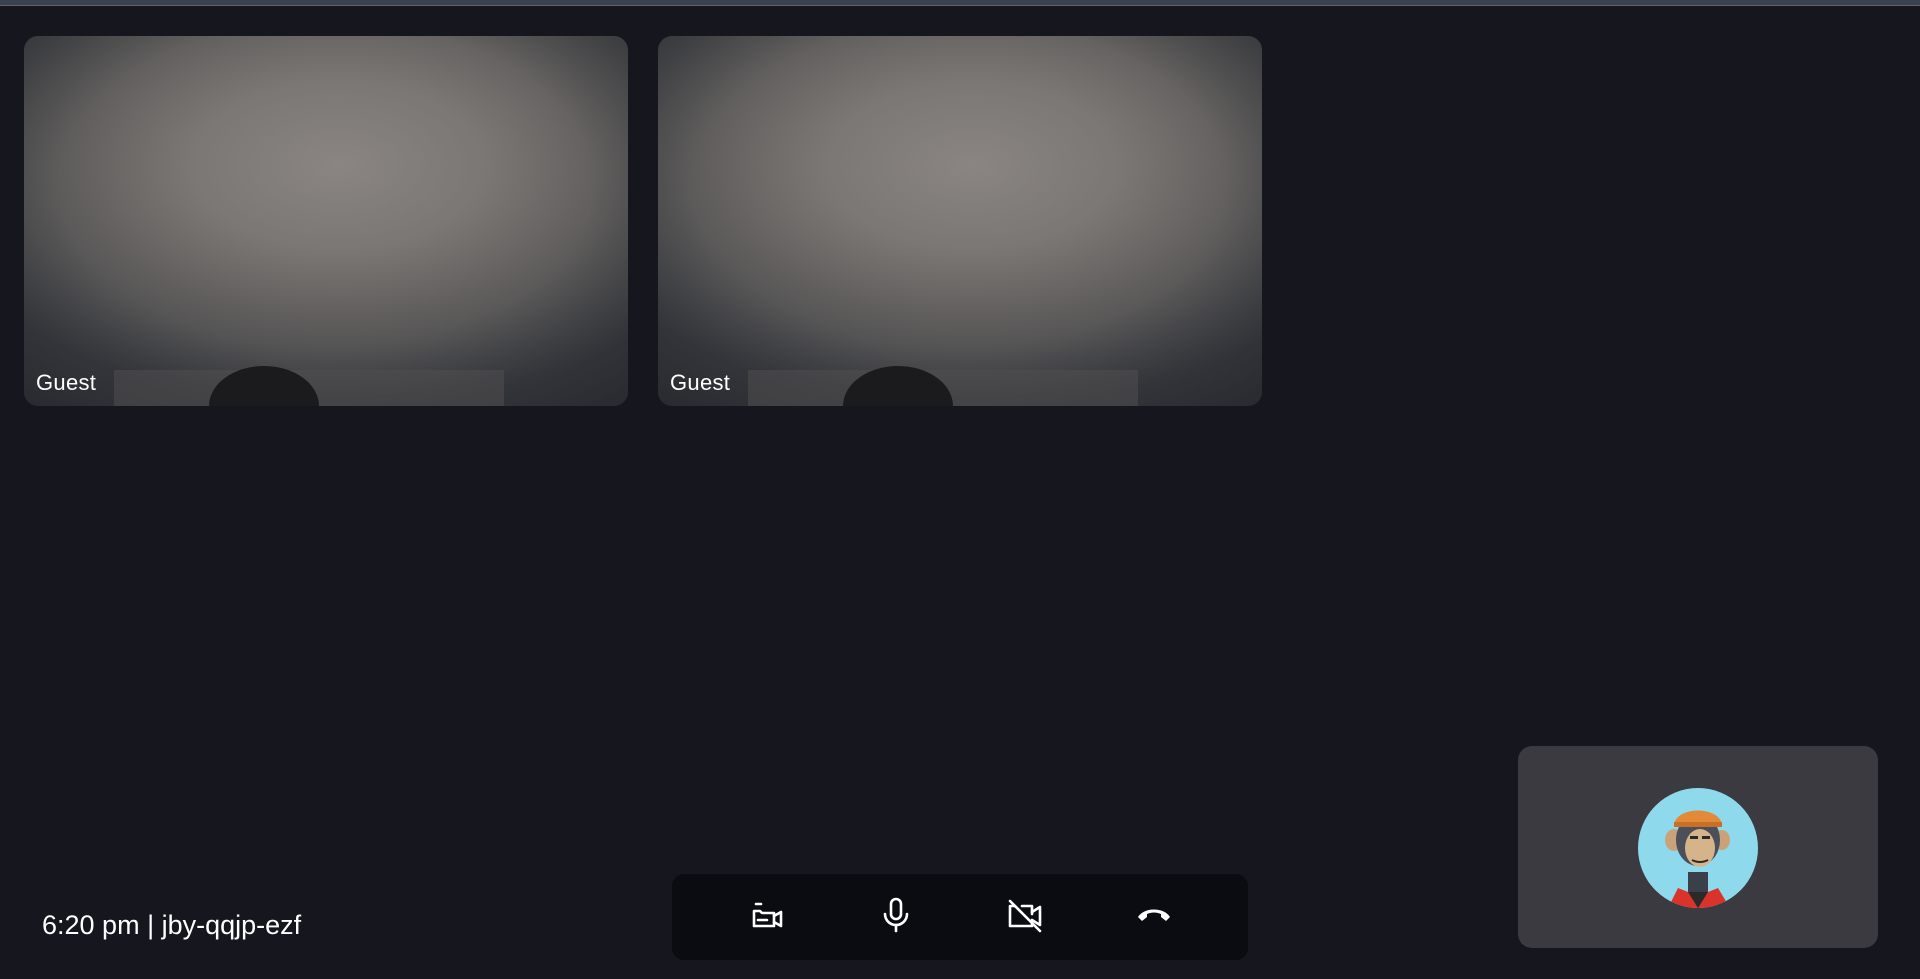  I want to click on avatar, so click(1698, 848).